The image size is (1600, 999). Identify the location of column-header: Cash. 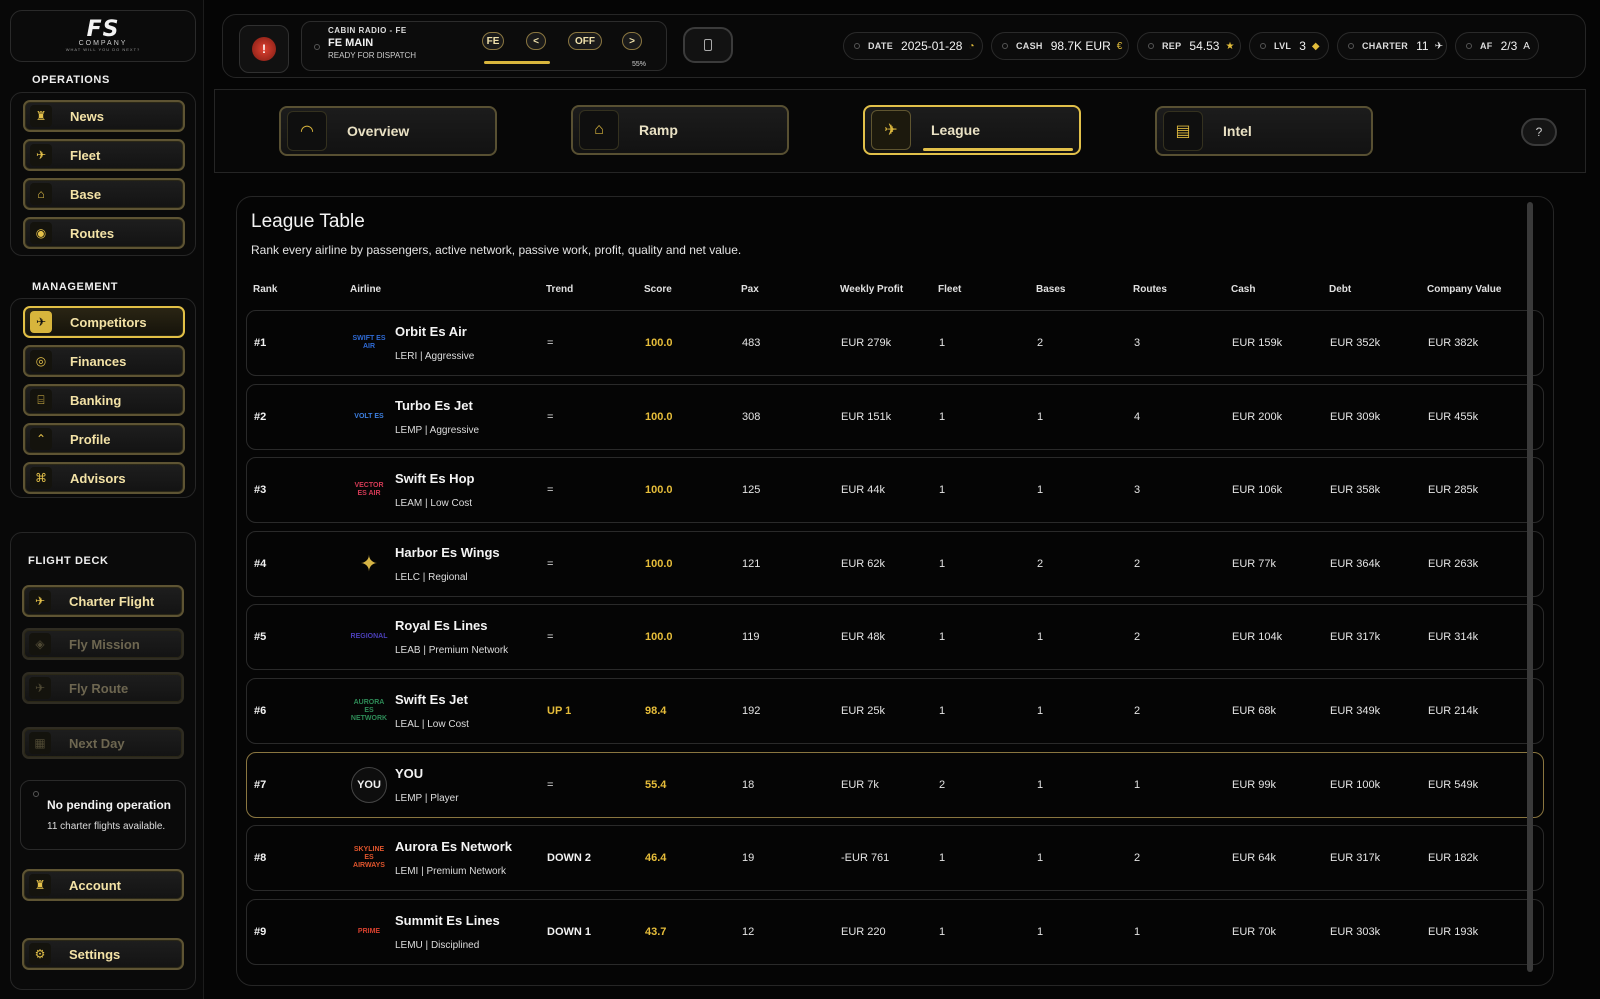
(1243, 289).